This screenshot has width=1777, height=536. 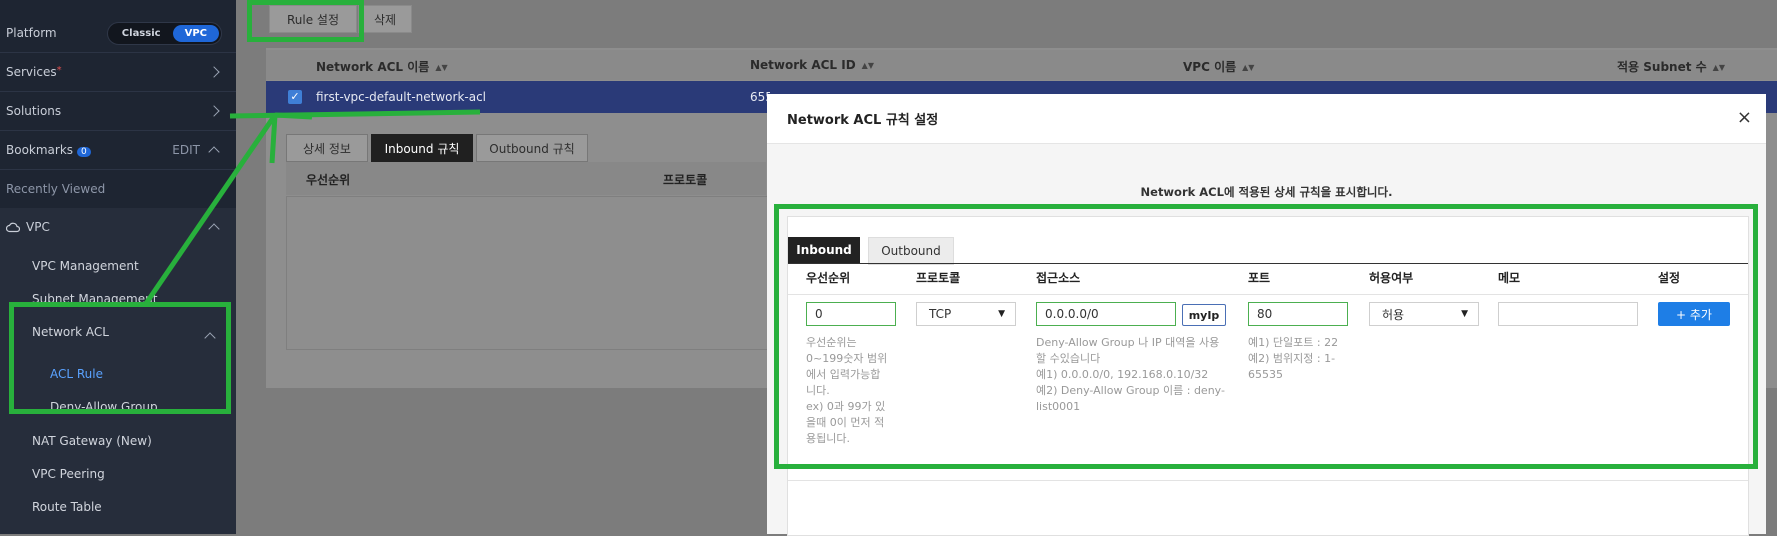 What do you see at coordinates (311, 208) in the screenshot?
I see `annotation-arrow` at bounding box center [311, 208].